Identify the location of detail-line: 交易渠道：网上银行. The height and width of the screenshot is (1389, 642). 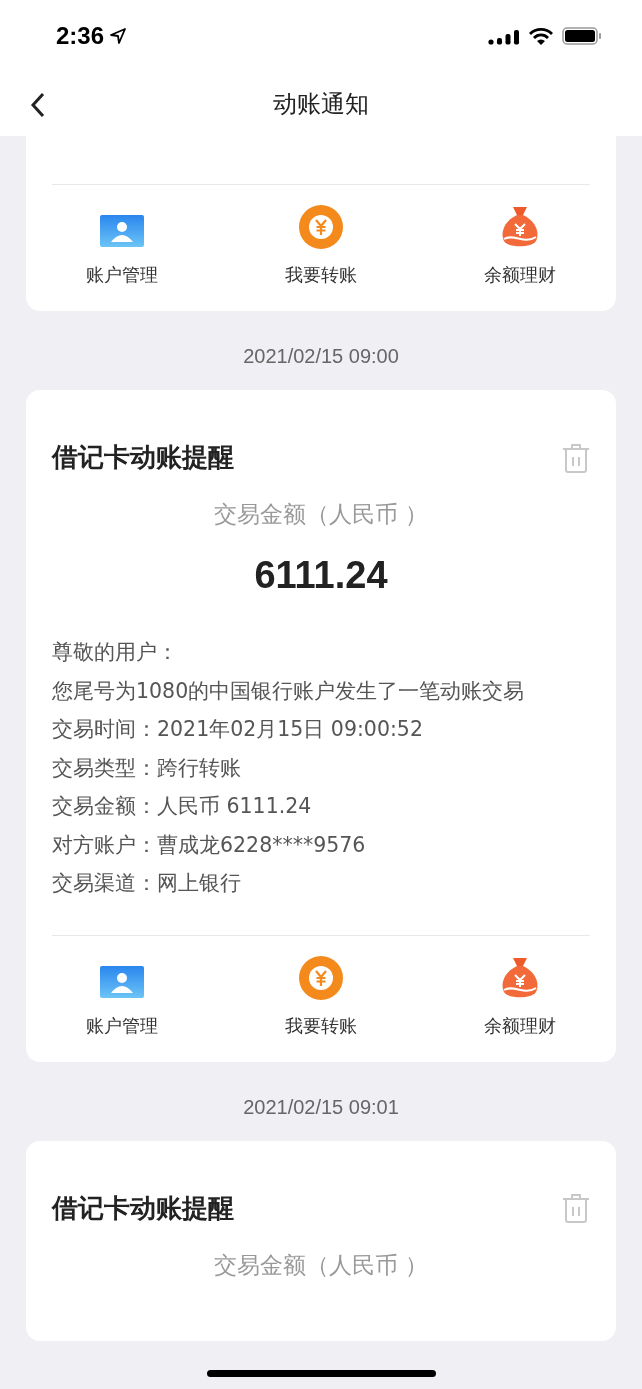
(147, 883).